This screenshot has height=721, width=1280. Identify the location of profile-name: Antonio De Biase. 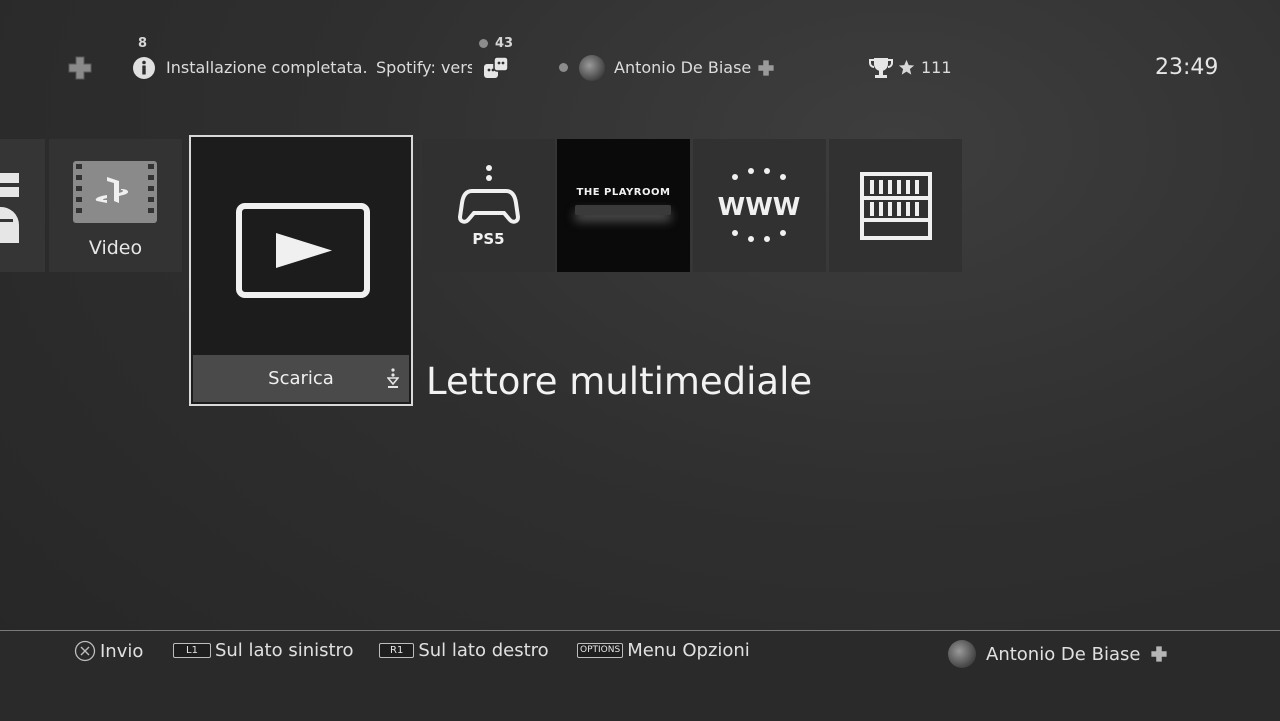
(682, 67).